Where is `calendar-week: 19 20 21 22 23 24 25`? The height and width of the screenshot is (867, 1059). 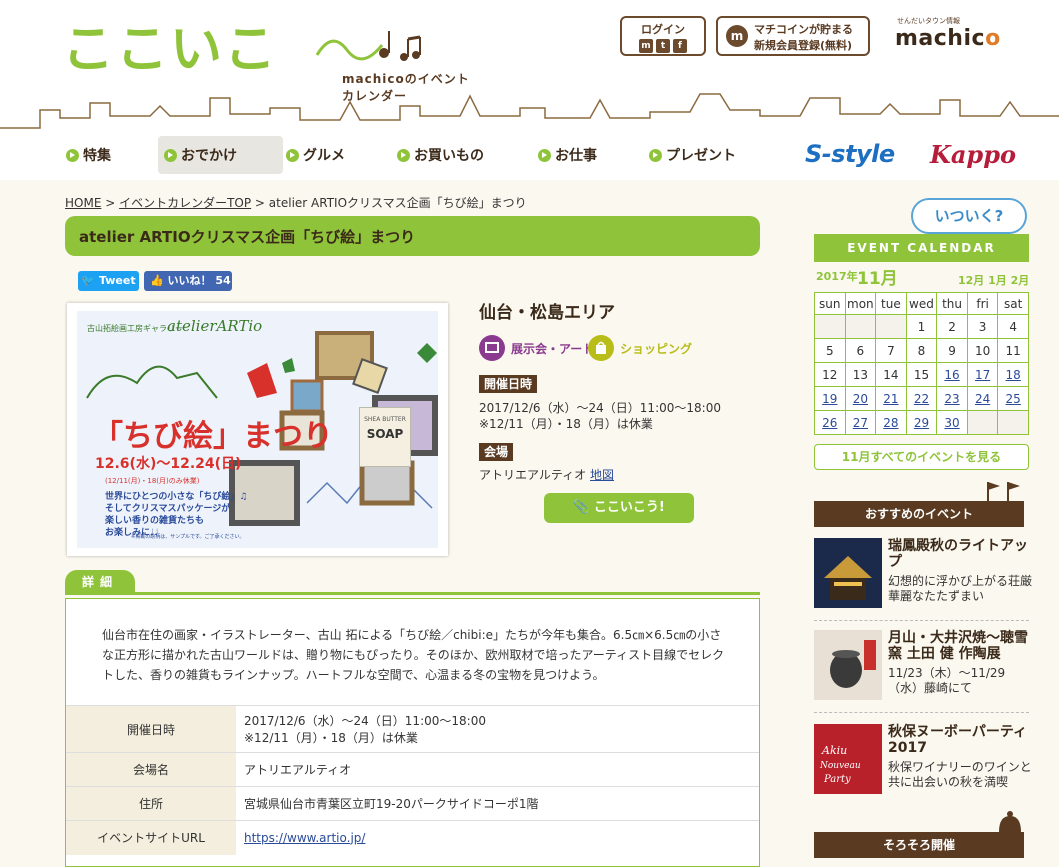 calendar-week: 19 20 21 22 23 24 25 is located at coordinates (921, 398).